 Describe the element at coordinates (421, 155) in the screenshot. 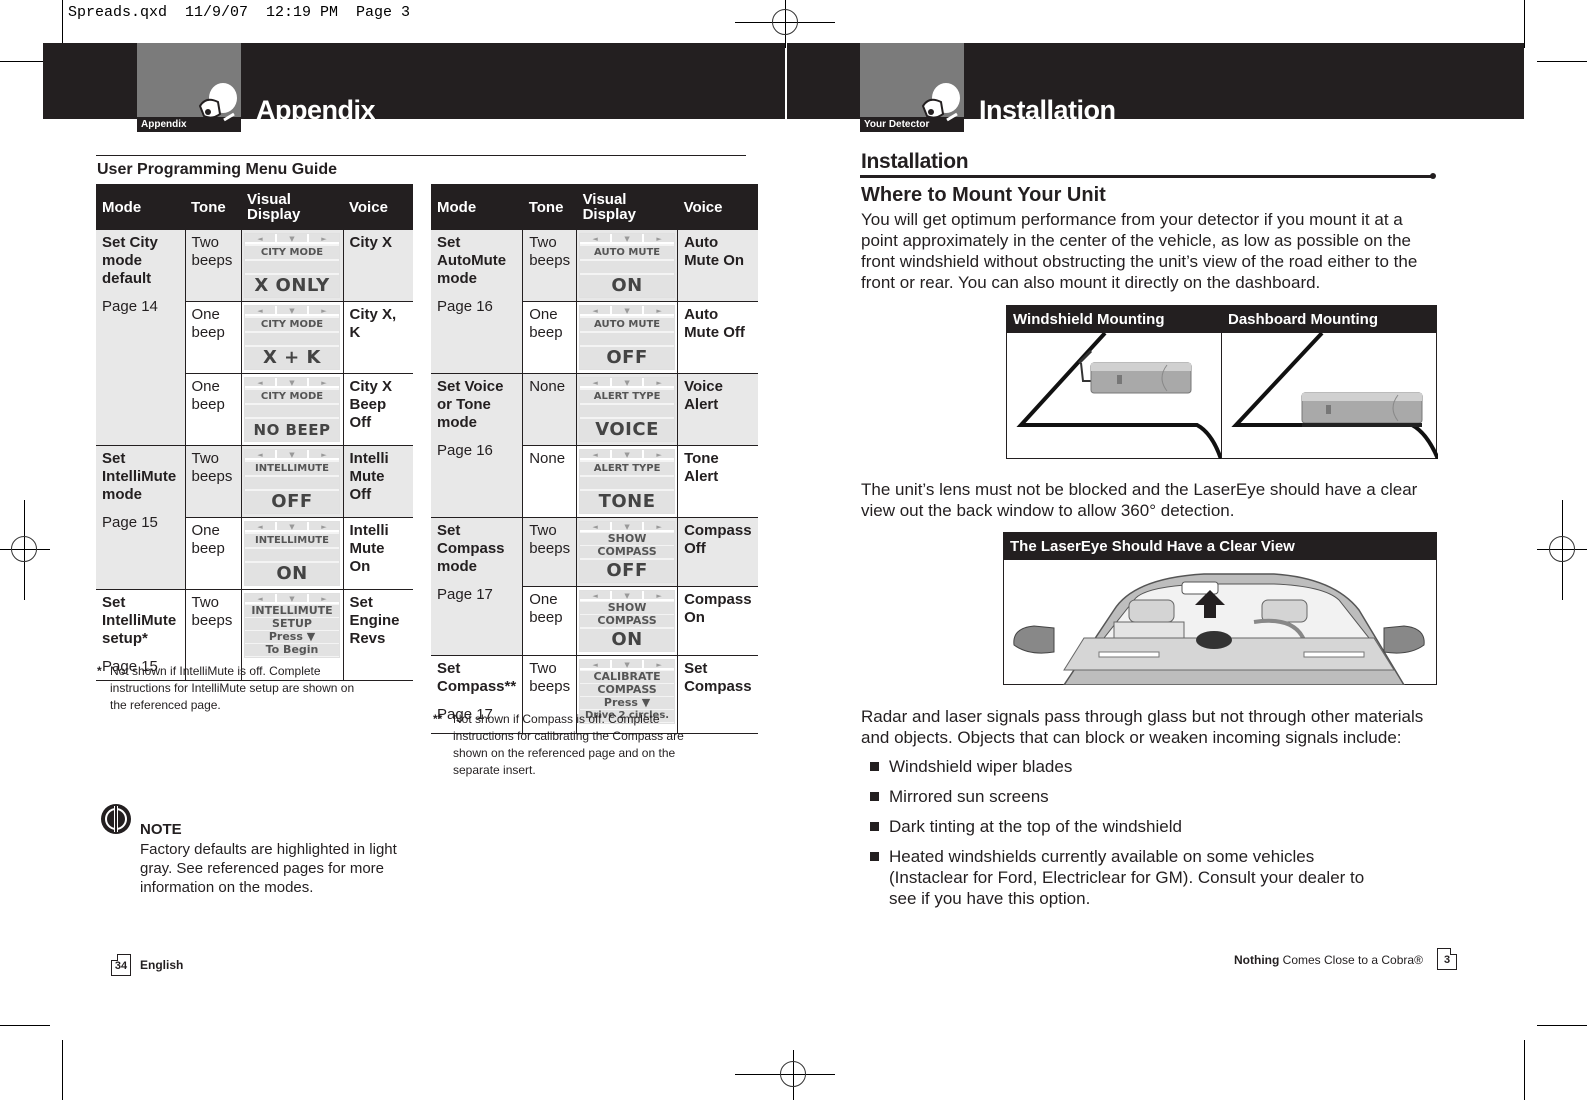

I see `guide-rule` at that location.